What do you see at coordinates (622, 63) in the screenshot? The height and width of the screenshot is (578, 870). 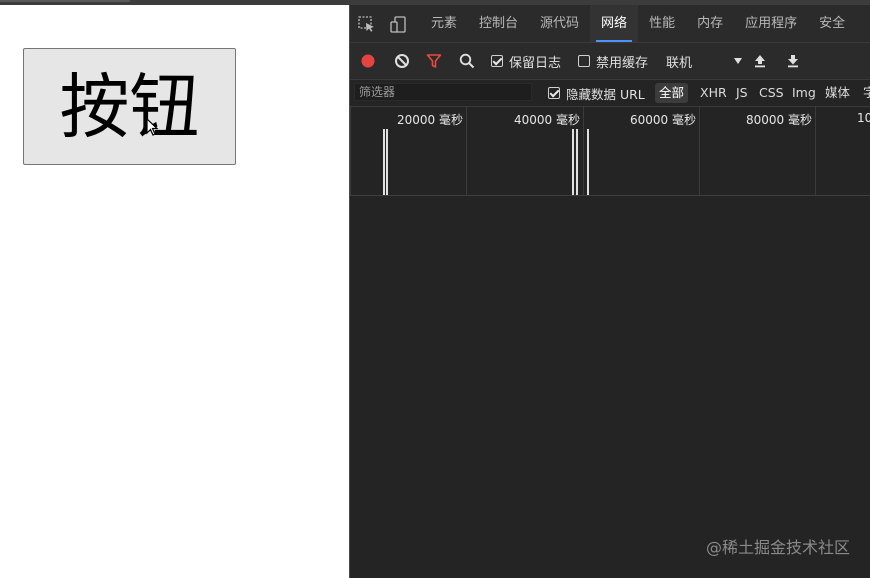 I see `disable-cache-label: 禁用缓存` at bounding box center [622, 63].